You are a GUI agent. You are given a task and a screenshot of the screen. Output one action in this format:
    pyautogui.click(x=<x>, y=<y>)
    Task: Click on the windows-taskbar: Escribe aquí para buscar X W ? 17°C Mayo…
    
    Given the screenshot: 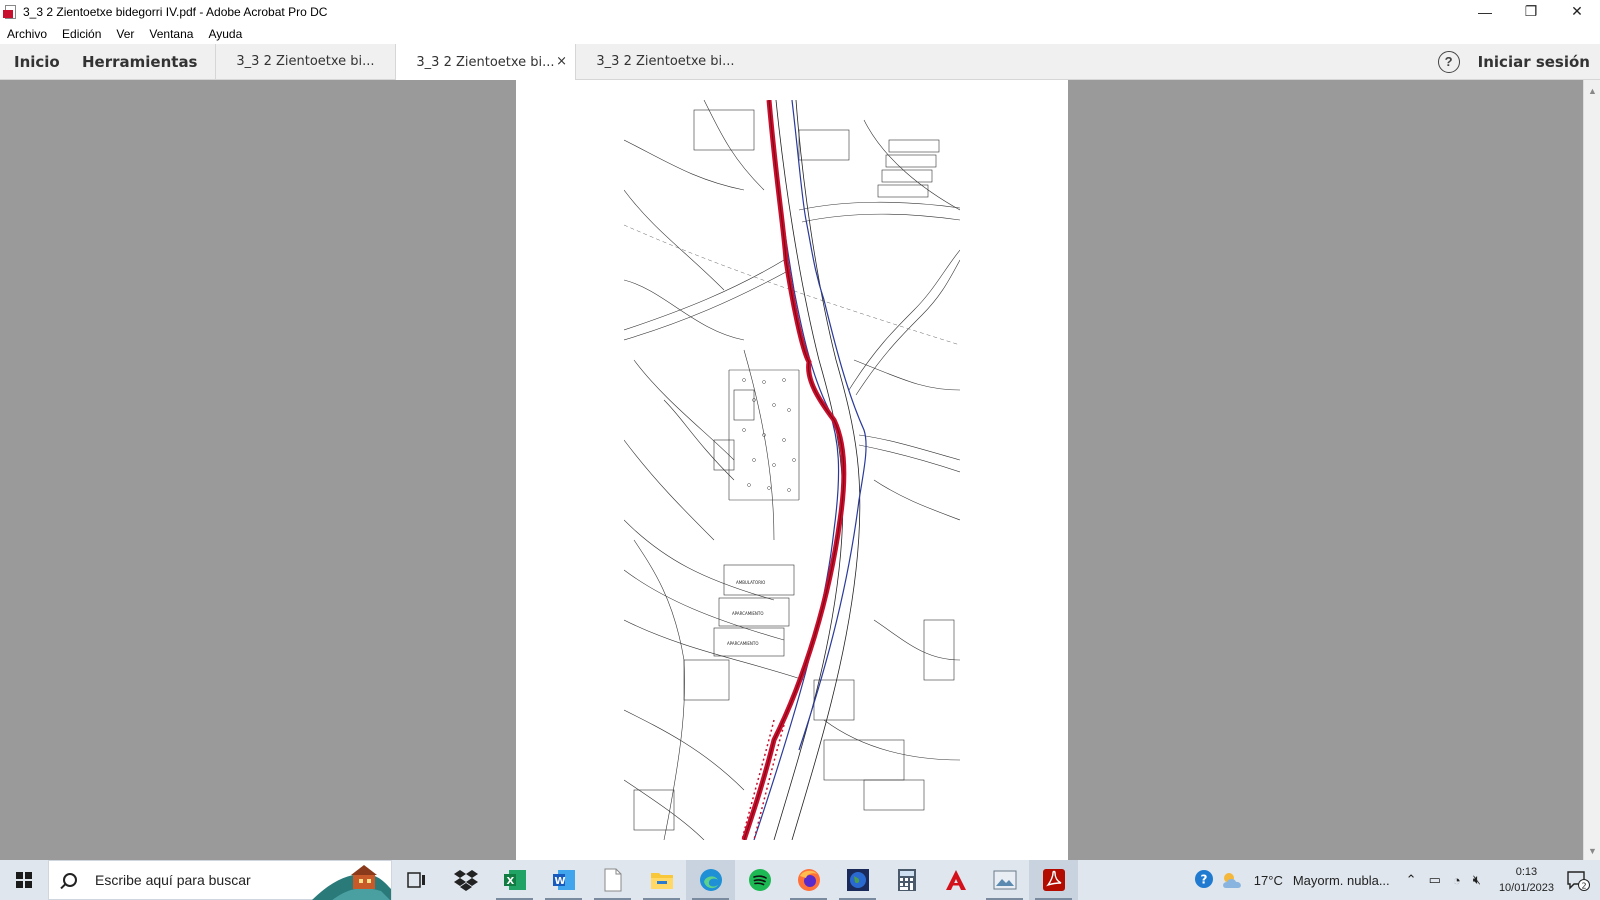 What is the action you would take?
    pyautogui.click(x=800, y=880)
    